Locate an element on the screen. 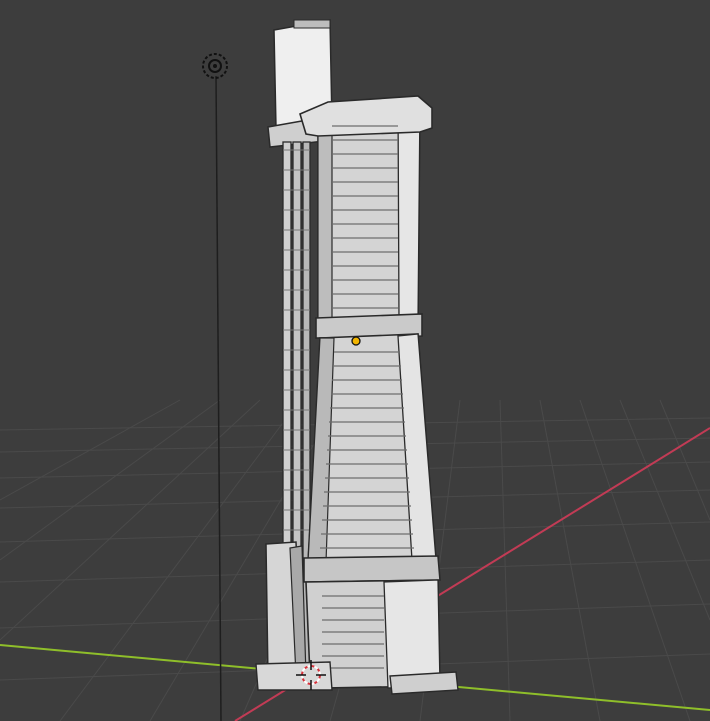 This screenshot has height=721, width=710. front-platform is located at coordinates (424, 683).